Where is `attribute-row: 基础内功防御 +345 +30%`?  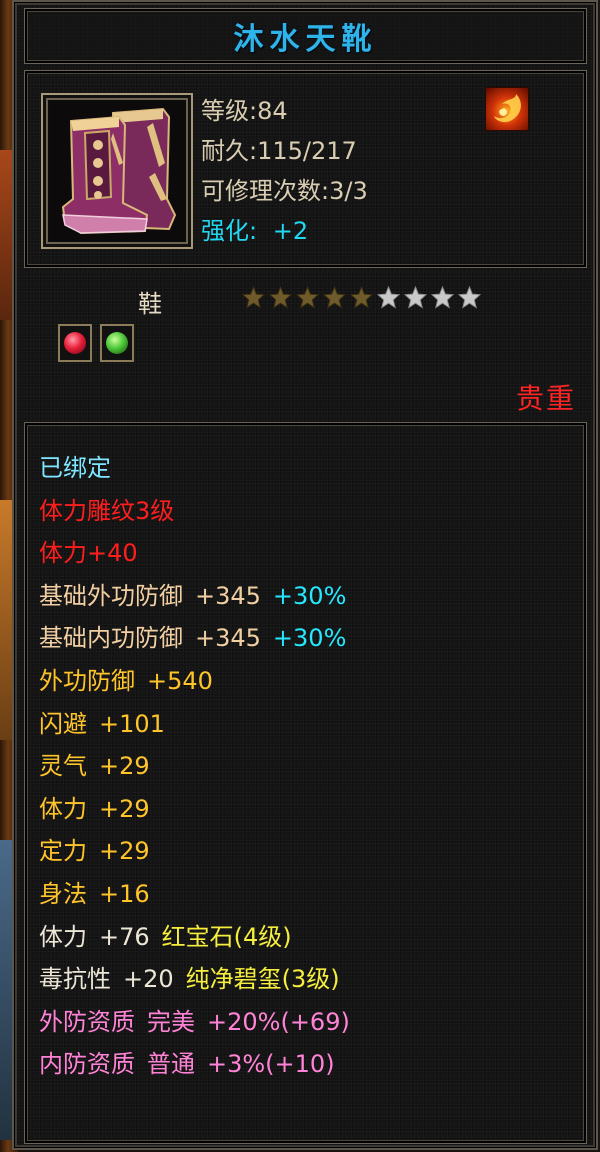
attribute-row: 基础内功防御 +345 +30% is located at coordinates (200, 638).